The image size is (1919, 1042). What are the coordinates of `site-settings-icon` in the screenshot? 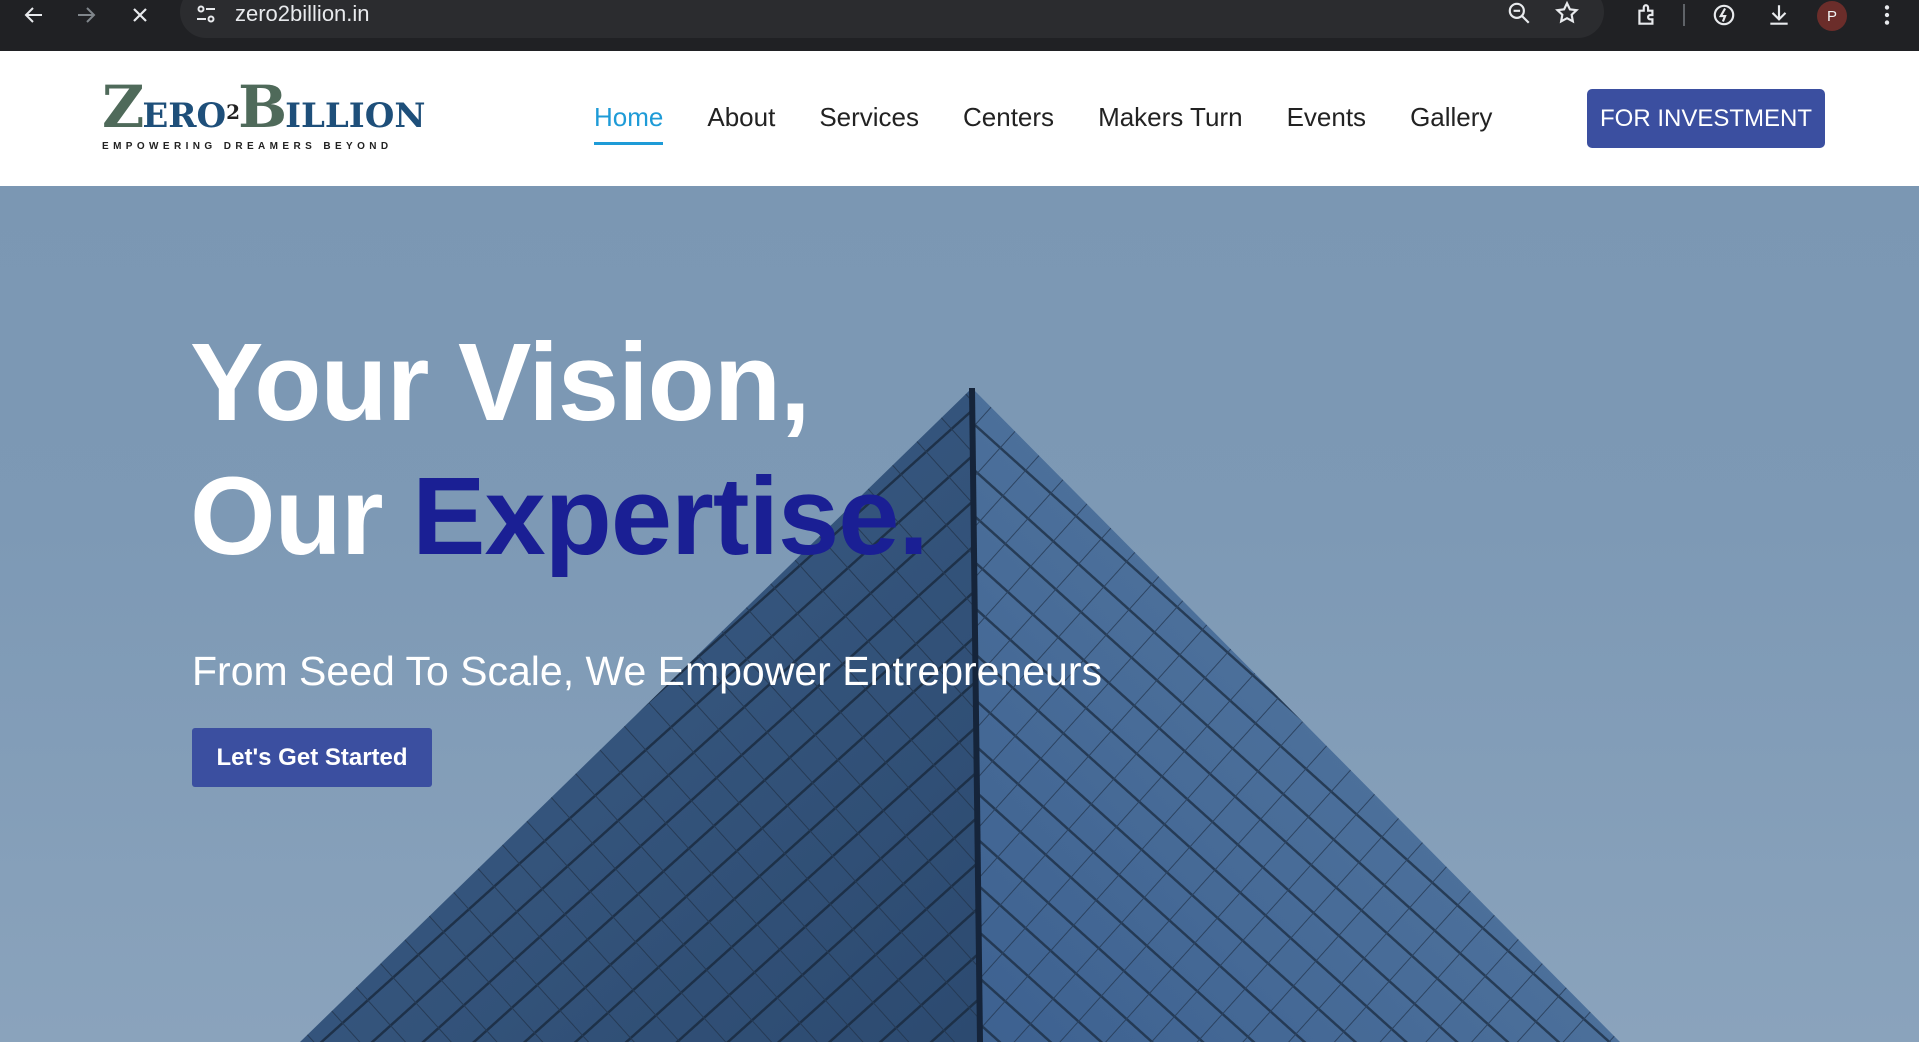 It's located at (206, 14).